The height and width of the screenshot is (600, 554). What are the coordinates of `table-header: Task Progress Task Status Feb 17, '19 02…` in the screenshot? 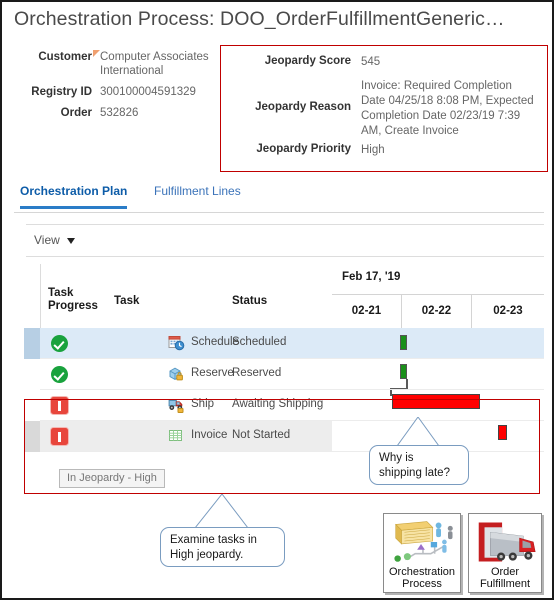 It's located at (292, 296).